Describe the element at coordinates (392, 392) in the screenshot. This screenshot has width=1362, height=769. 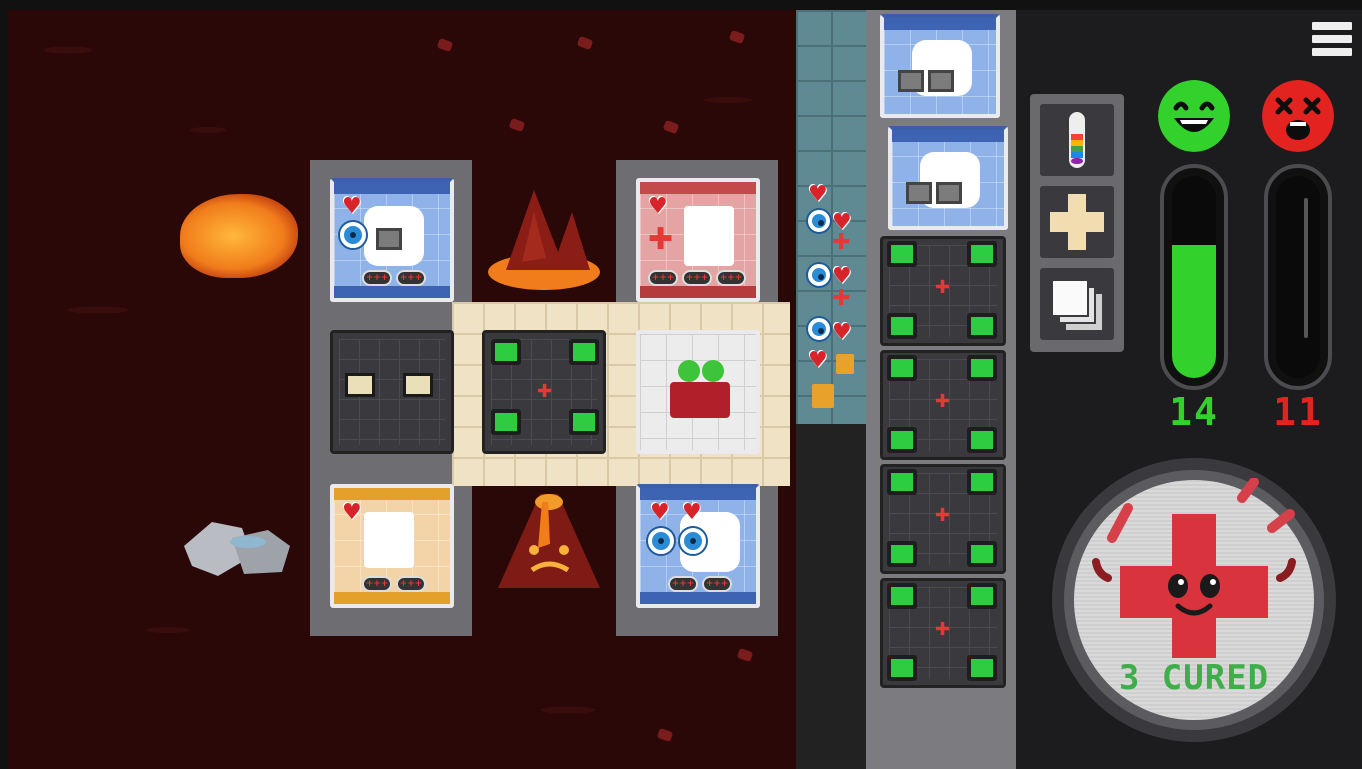
I see `room-dark-lab` at that location.